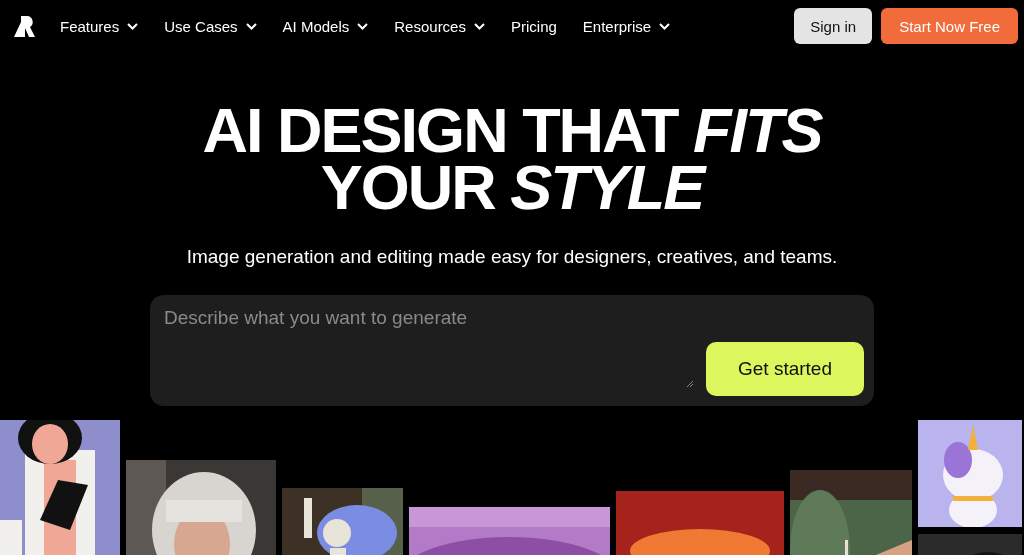 This screenshot has width=1024, height=555. What do you see at coordinates (512, 257) in the screenshot?
I see `subtitle: Image generation and editing made easy for designers, creatives, and teams.` at bounding box center [512, 257].